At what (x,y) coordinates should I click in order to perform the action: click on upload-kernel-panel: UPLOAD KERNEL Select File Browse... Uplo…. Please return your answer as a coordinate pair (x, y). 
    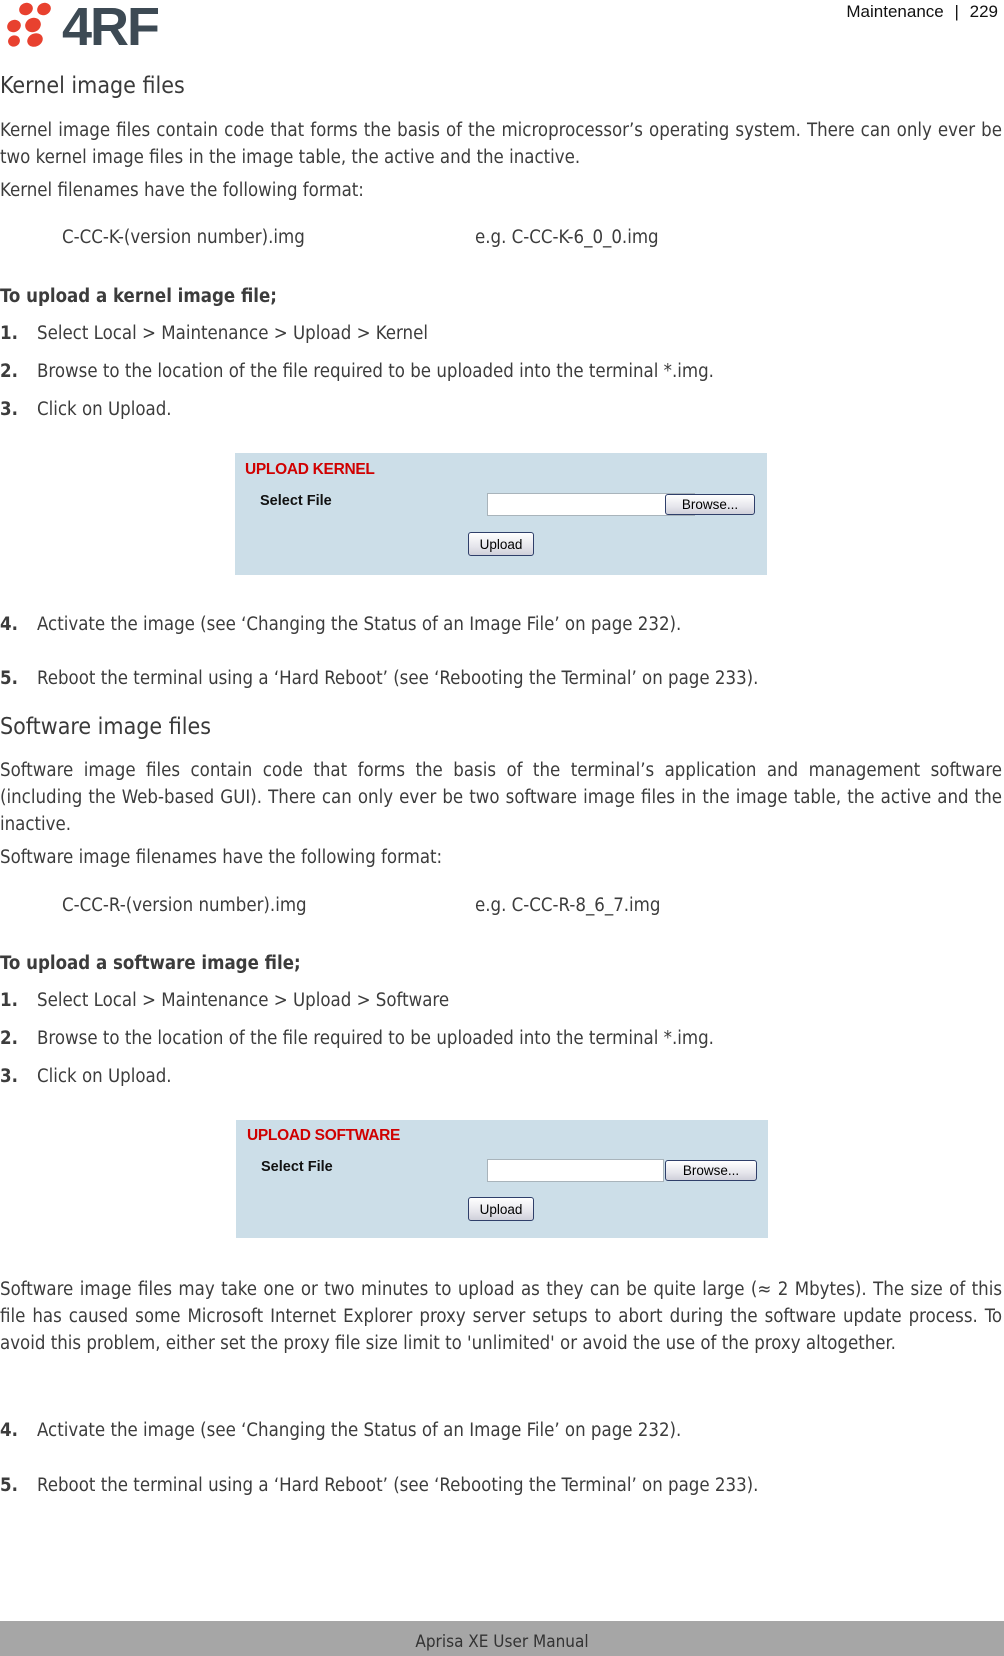
    Looking at the image, I should click on (501, 514).